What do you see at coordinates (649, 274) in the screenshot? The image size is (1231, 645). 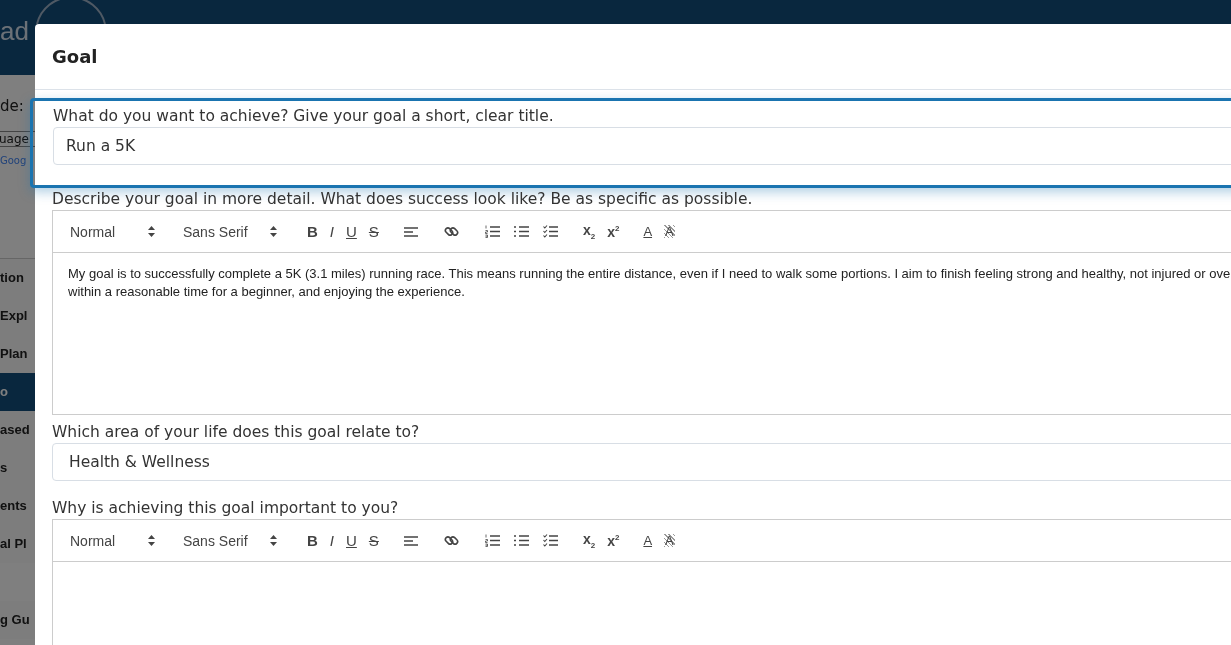 I see `editor-text-line: My goal is to successfully complete a 5K (3.1 miles) running race. This means running the entire distance, even if I need to walk some portions. I aim to finish feeling strong and healthy, not injured or ove` at bounding box center [649, 274].